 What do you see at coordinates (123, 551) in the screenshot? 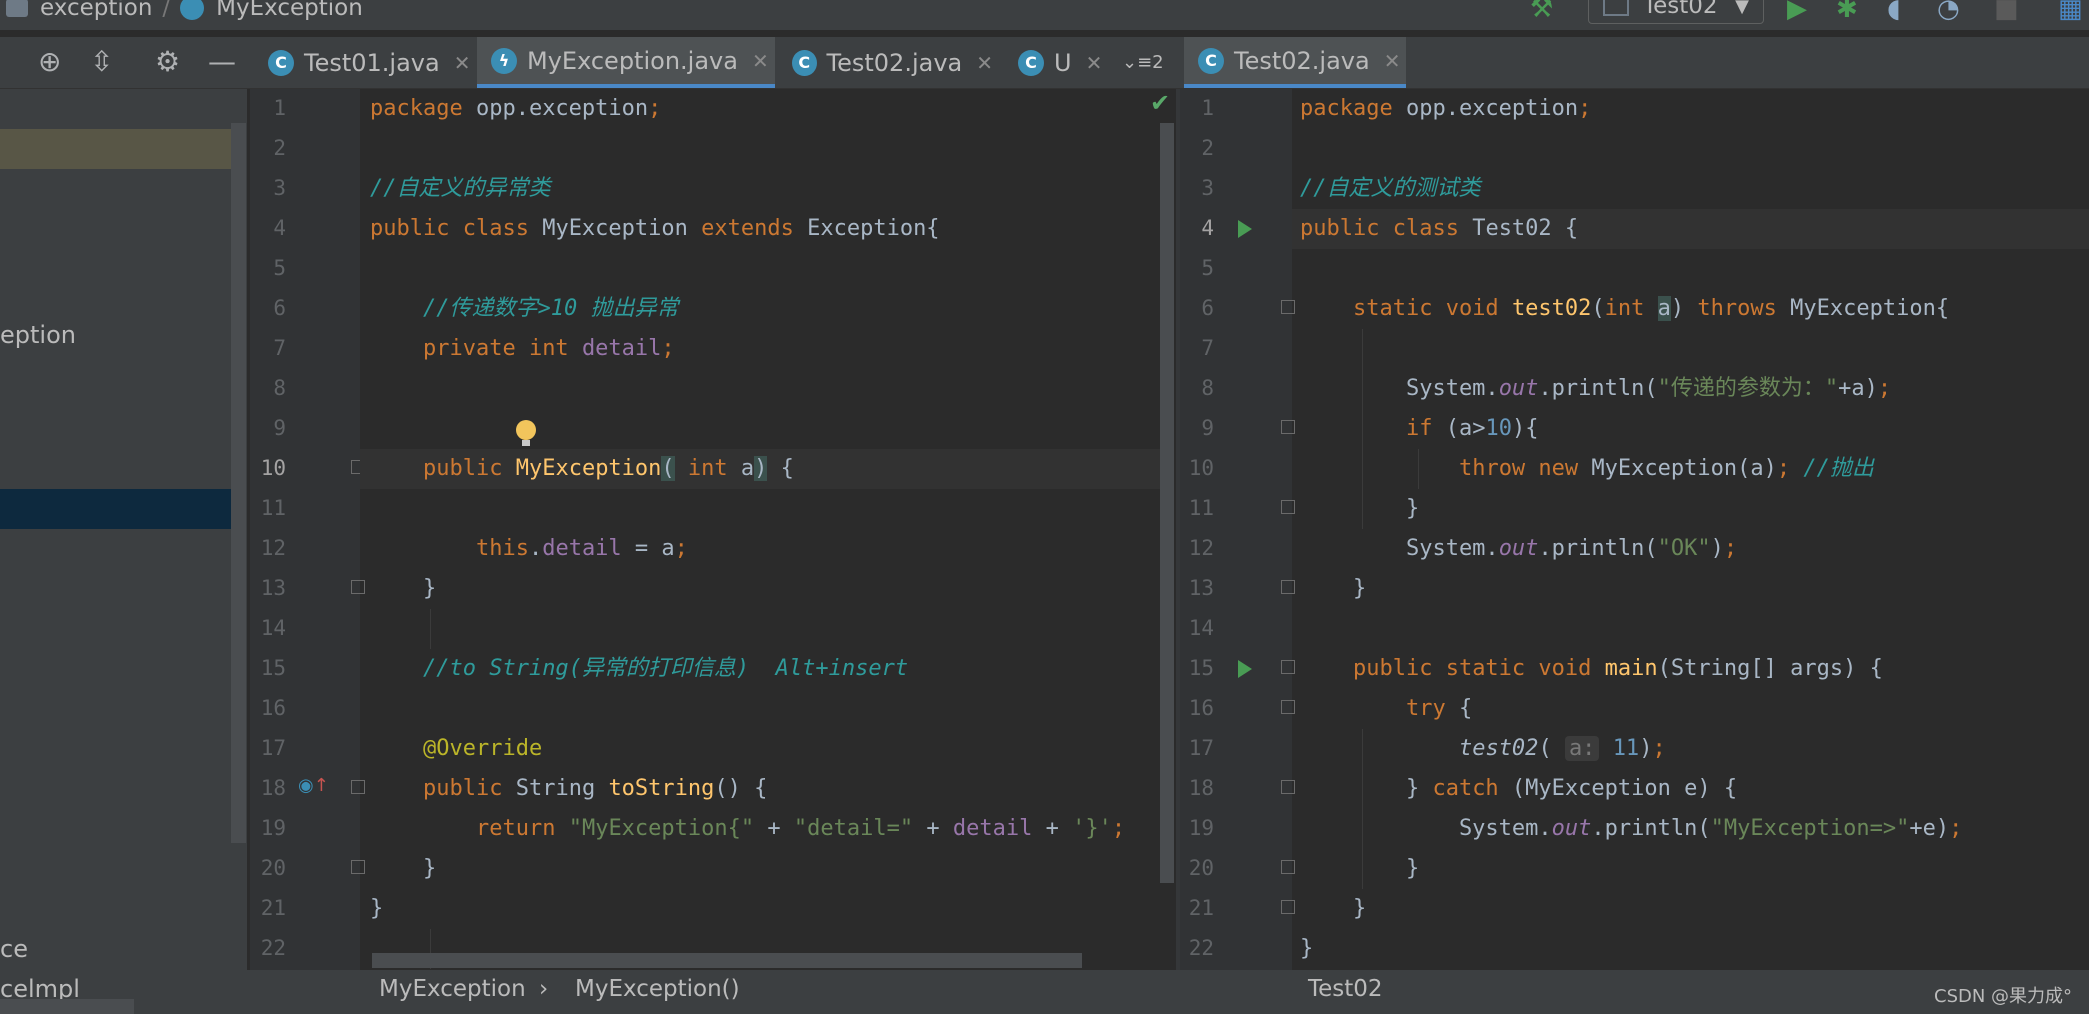
I see `project-pane: eption ce celmpl` at bounding box center [123, 551].